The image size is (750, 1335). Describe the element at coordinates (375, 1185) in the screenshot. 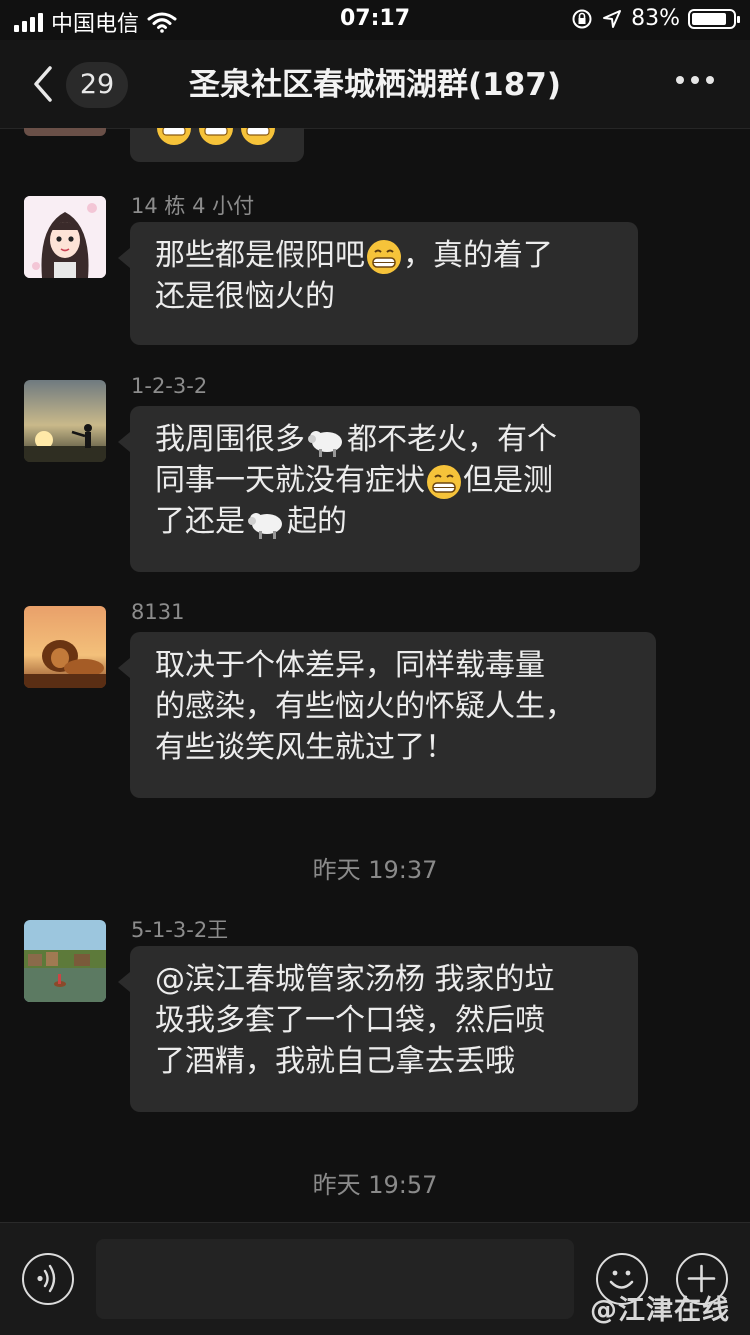

I see `timestamp: 昨天 19:57` at that location.